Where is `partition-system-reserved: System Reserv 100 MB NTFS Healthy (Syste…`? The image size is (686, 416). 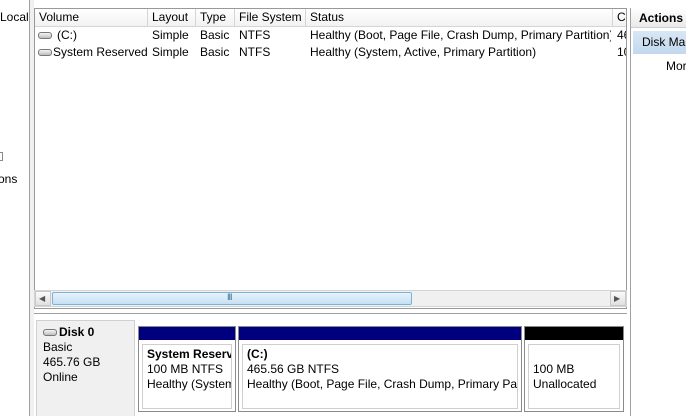 partition-system-reserved: System Reserv 100 MB NTFS Healthy (Syste… is located at coordinates (187, 369).